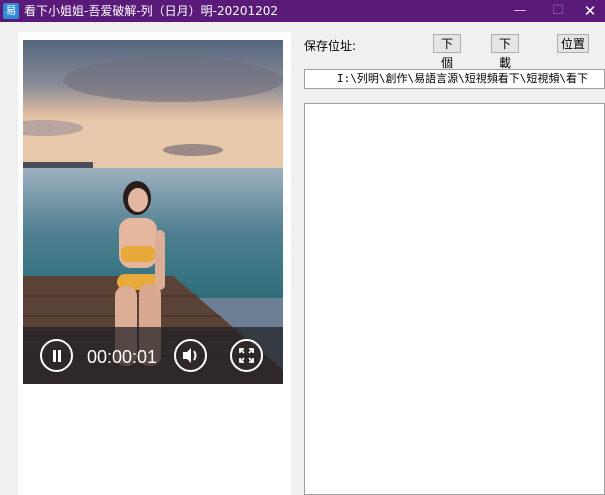 This screenshot has width=605, height=495. Describe the element at coordinates (447, 52) in the screenshot. I see `next-button: 下個` at that location.